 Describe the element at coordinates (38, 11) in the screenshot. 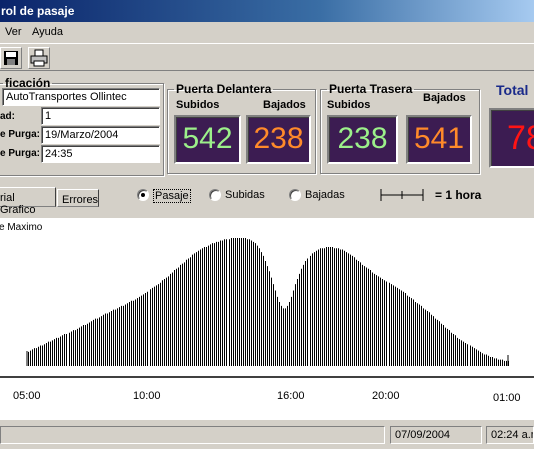

I see `window-title: rol de pasaje` at that location.